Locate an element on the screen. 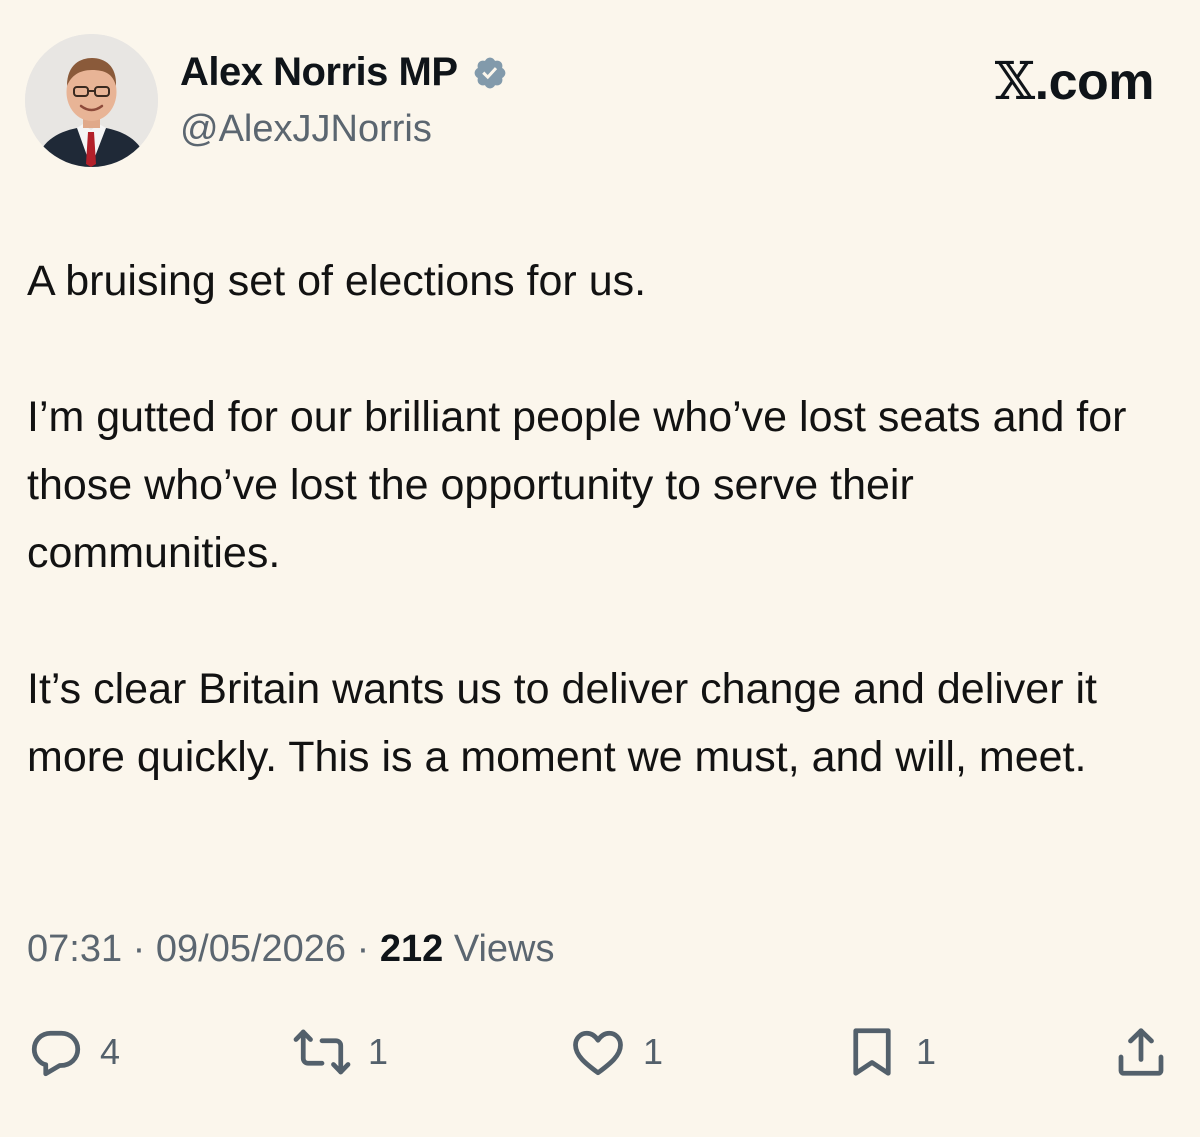 This screenshot has width=1200, height=1137. tweet-meta: 07:31 · 09/05/2026 · 212 Views is located at coordinates (291, 949).